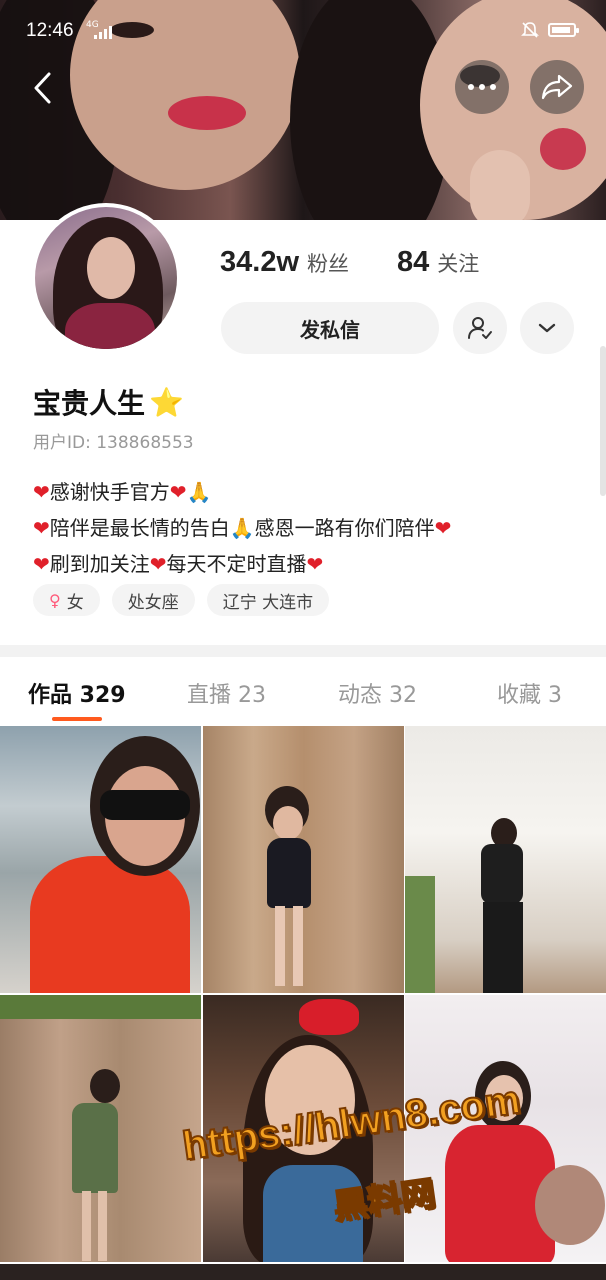 Image resolution: width=606 pixels, height=1280 pixels. I want to click on tag-label: 处女座, so click(153, 602).